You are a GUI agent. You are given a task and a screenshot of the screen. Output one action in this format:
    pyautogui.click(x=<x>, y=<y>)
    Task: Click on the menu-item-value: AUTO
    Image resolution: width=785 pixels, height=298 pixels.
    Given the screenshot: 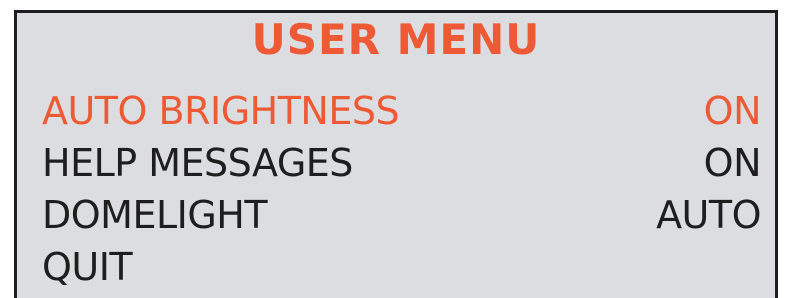 What is the action you would take?
    pyautogui.click(x=708, y=215)
    